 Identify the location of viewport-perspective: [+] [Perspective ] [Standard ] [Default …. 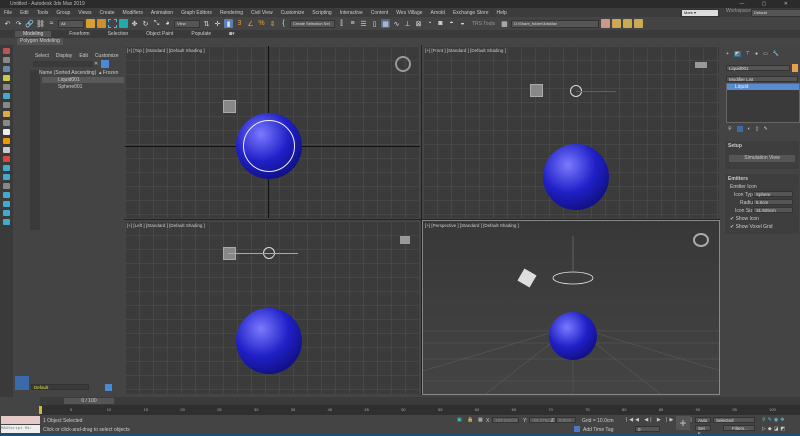
(571, 307).